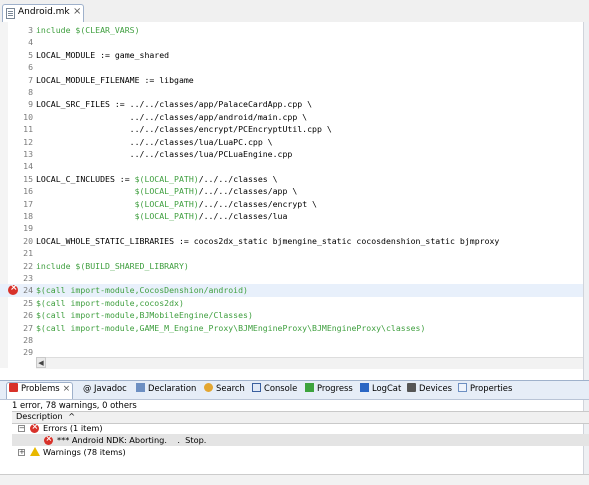  What do you see at coordinates (28, 352) in the screenshot?
I see `line-number: 29` at bounding box center [28, 352].